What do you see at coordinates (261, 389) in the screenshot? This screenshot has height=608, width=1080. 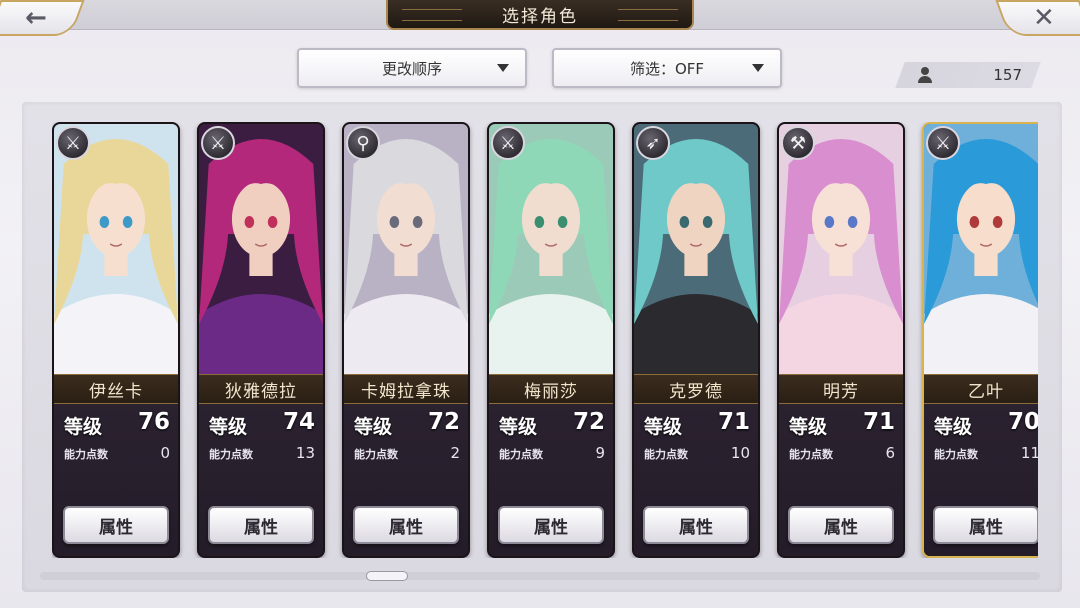 I see `character-name: 狄雅德拉` at bounding box center [261, 389].